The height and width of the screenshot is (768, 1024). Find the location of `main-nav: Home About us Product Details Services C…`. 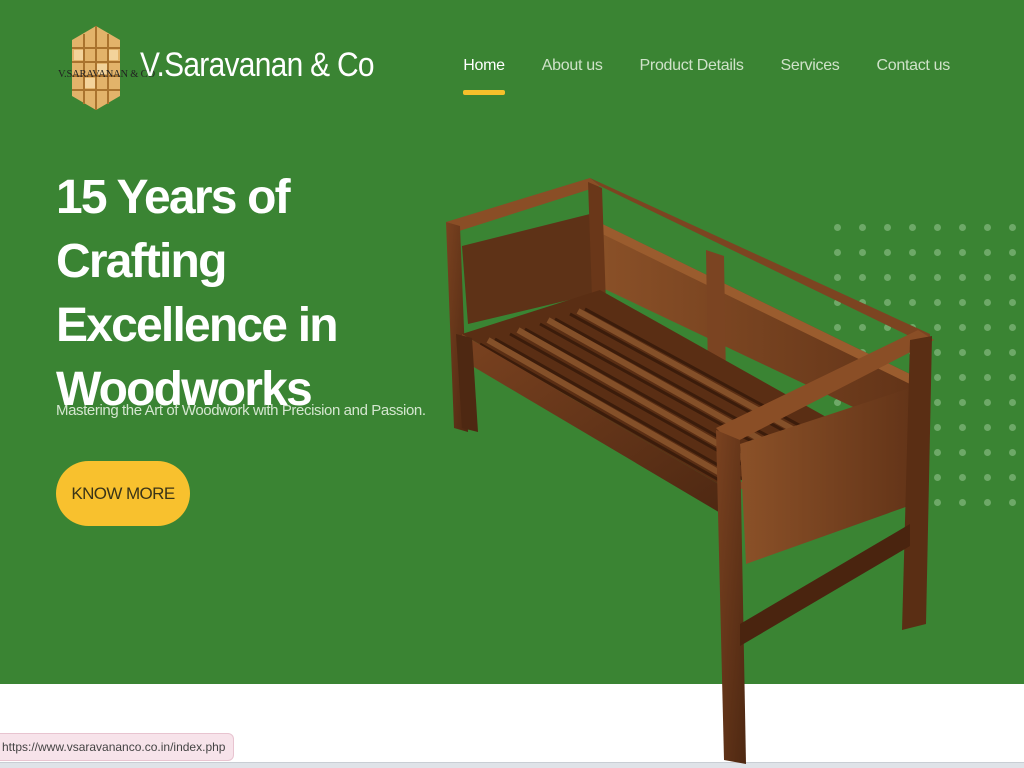

main-nav: Home About us Product Details Services C… is located at coordinates (688, 76).